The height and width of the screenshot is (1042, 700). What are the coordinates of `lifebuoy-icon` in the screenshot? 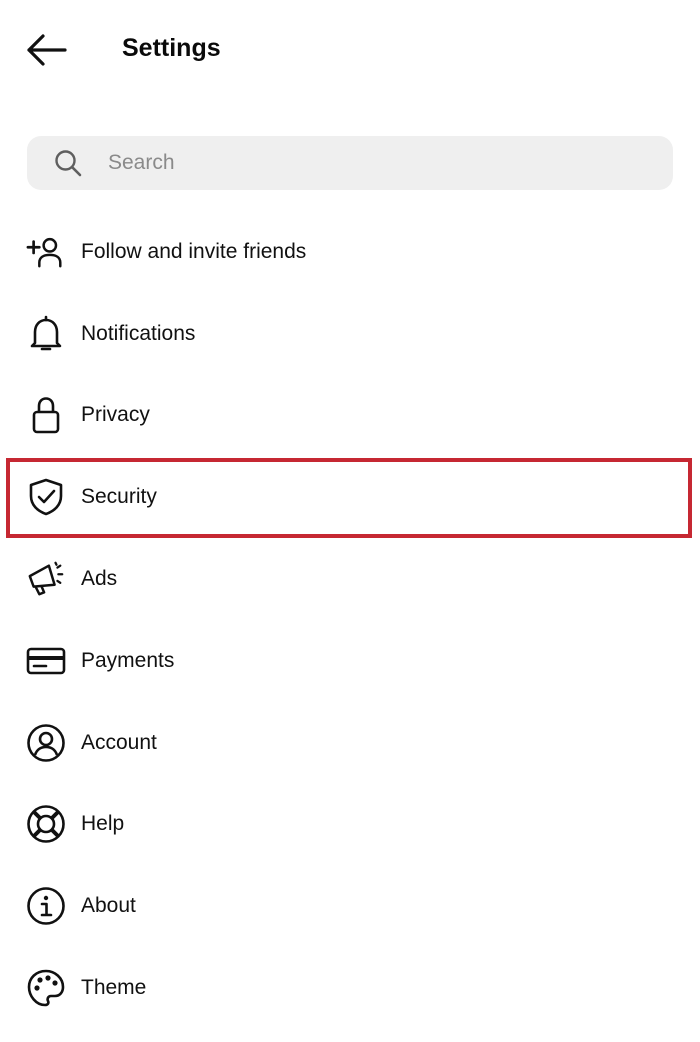 It's located at (46, 824).